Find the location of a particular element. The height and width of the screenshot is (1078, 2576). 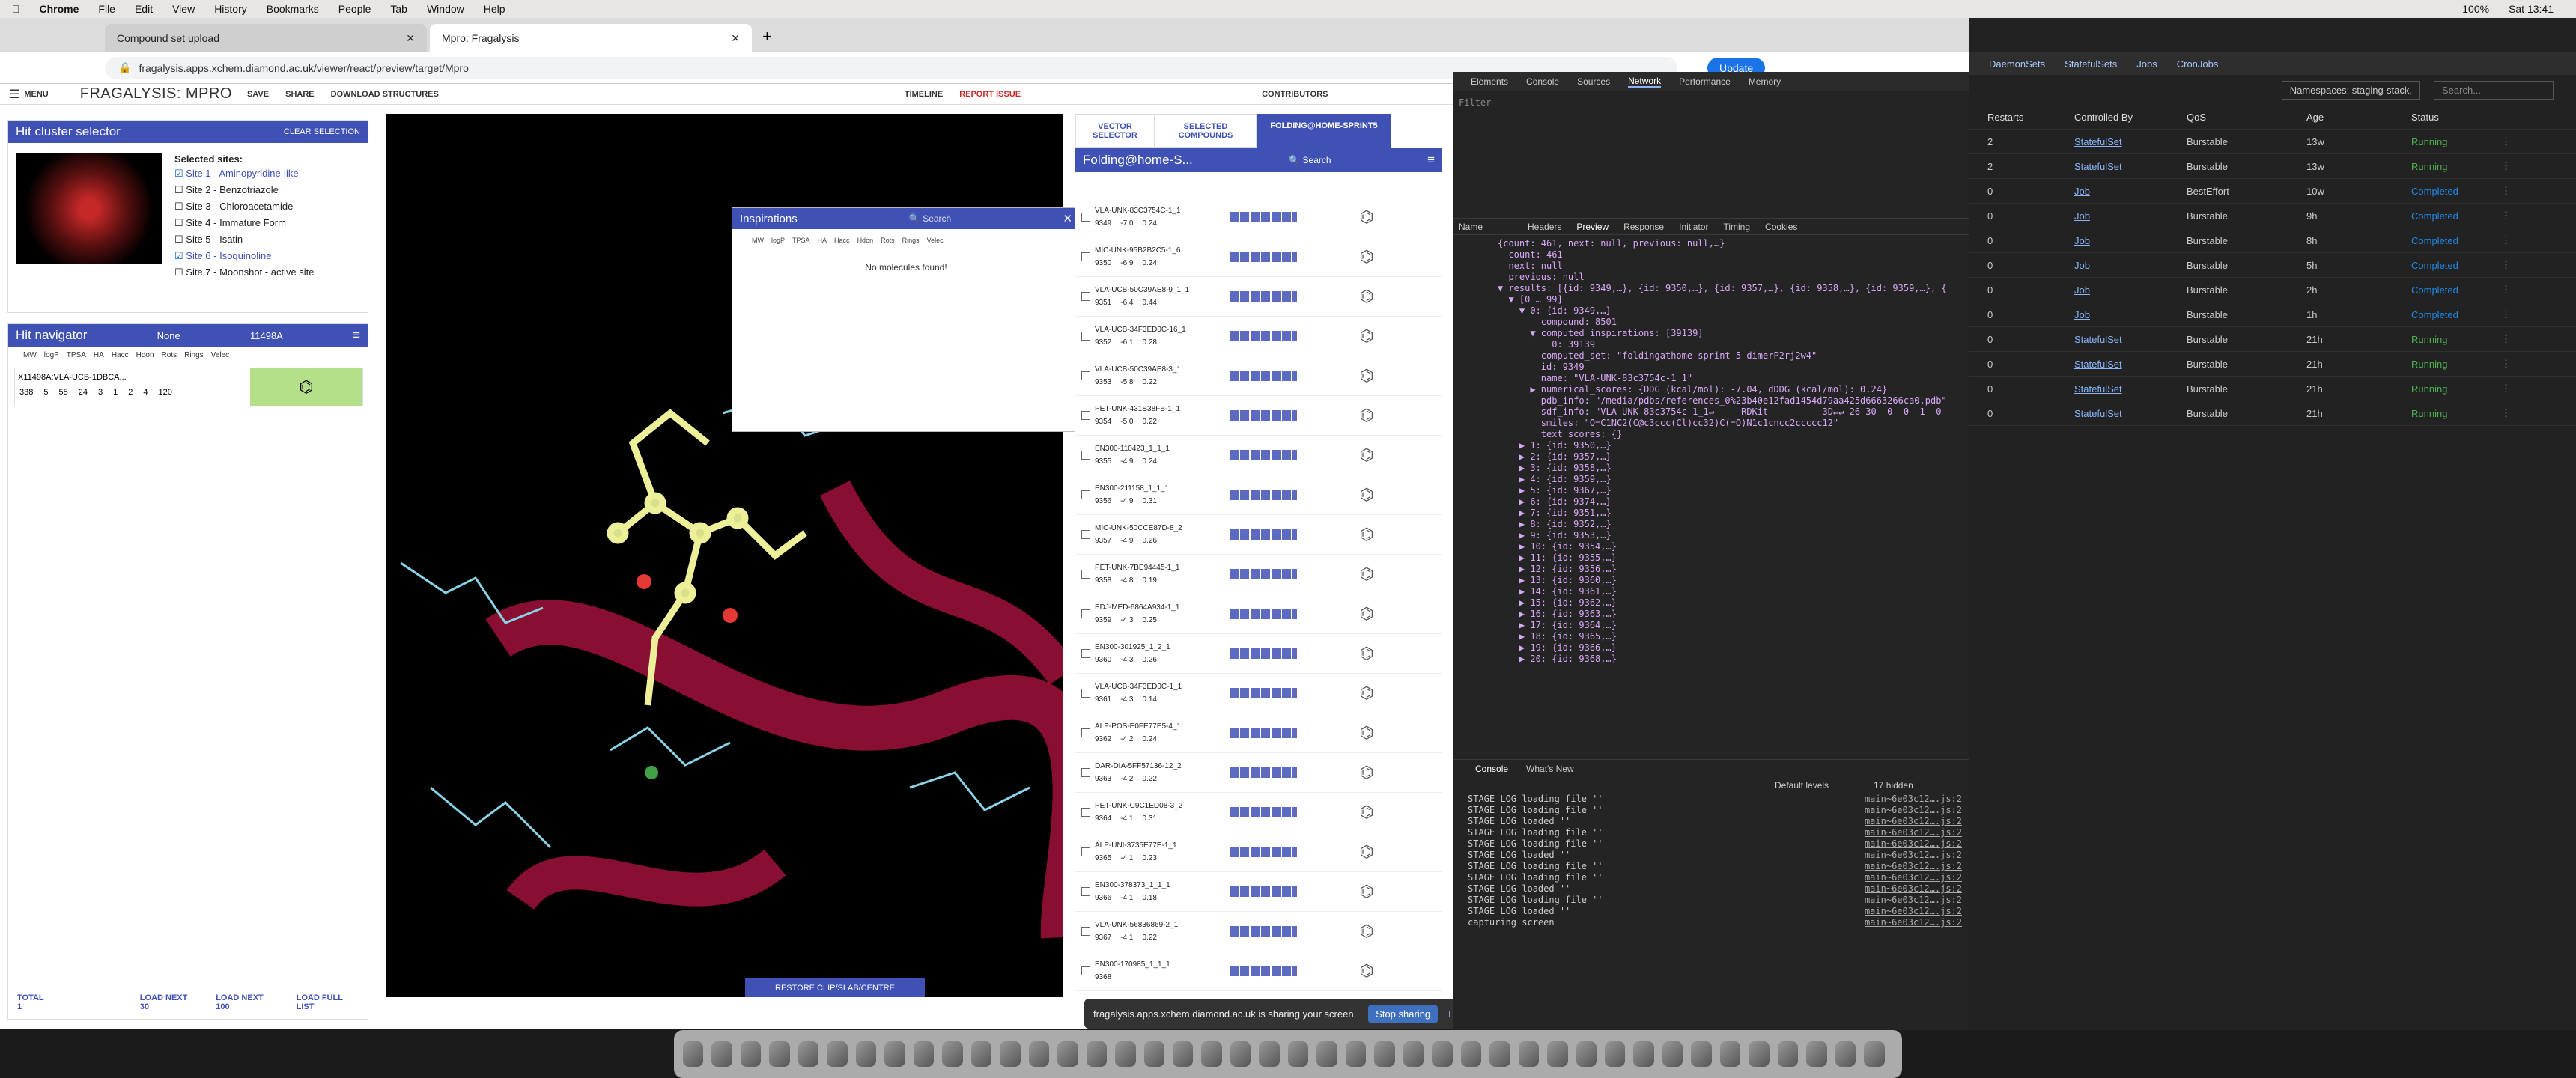

molecule-row: EN300-378373_1_1_1 9366 -4.1 0.18 ⌬ is located at coordinates (1258, 892).